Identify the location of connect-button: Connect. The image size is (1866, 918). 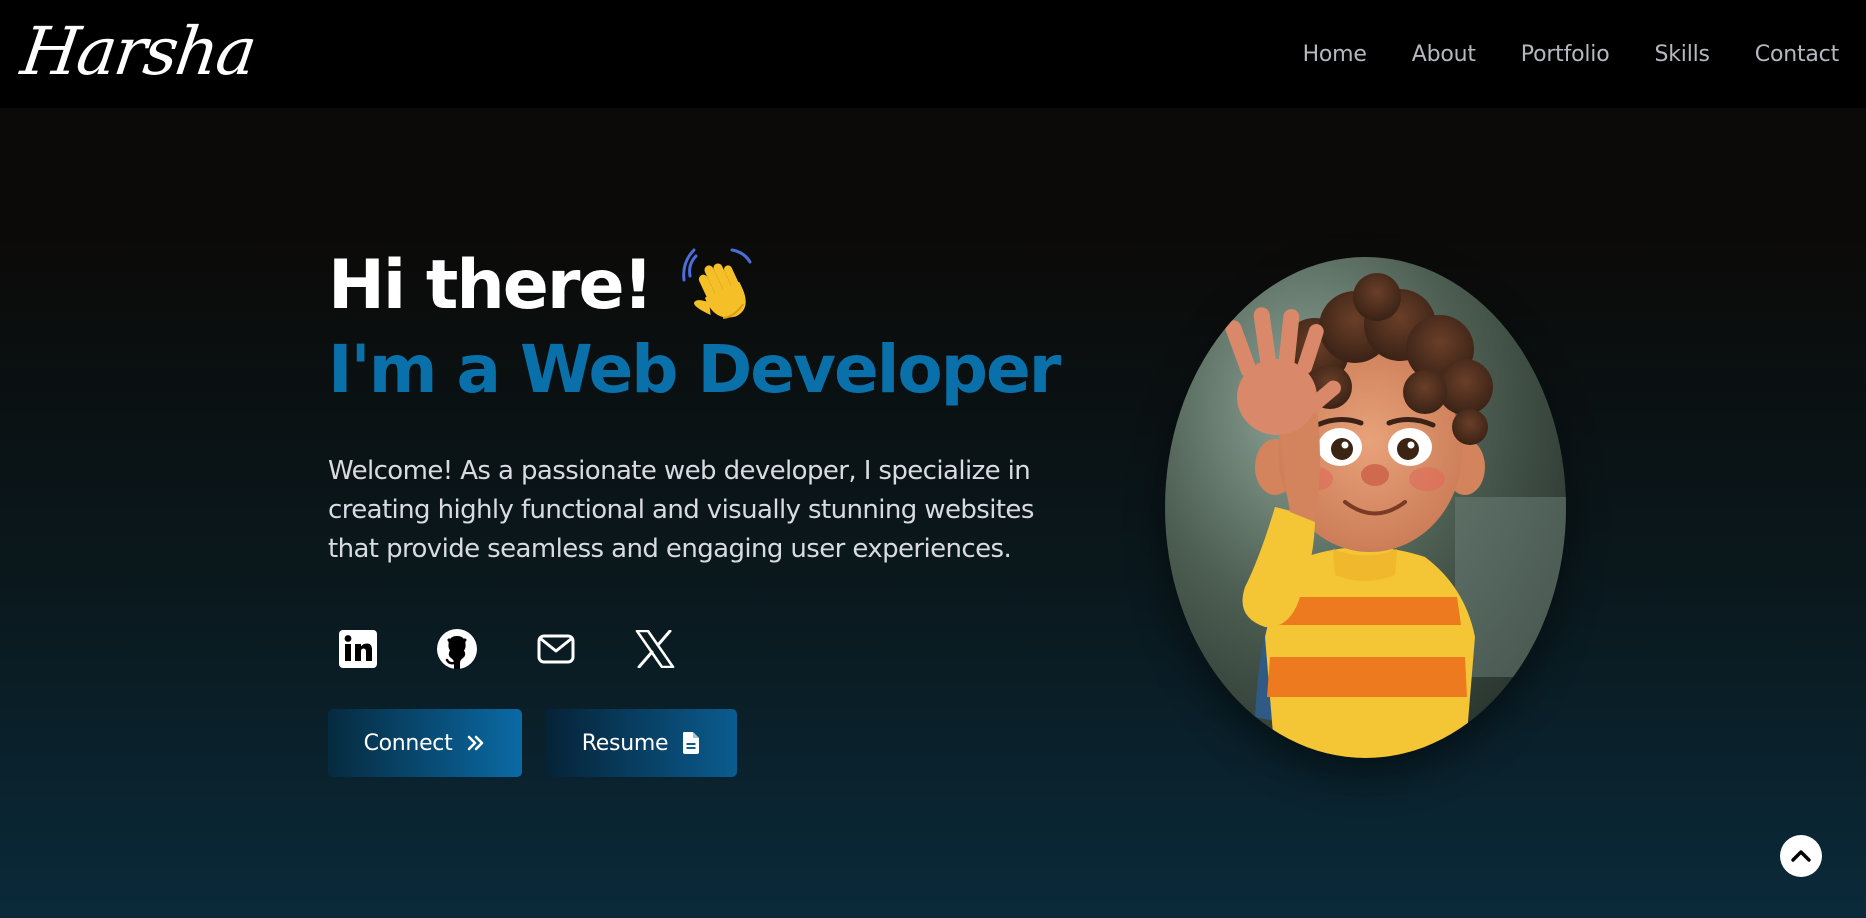
(425, 743).